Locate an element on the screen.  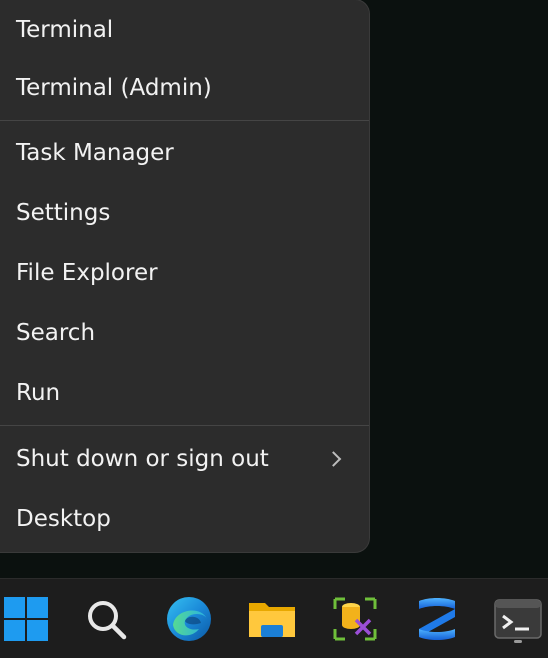
menu-item-shut-down: Shut down or sign out is located at coordinates (184, 459).